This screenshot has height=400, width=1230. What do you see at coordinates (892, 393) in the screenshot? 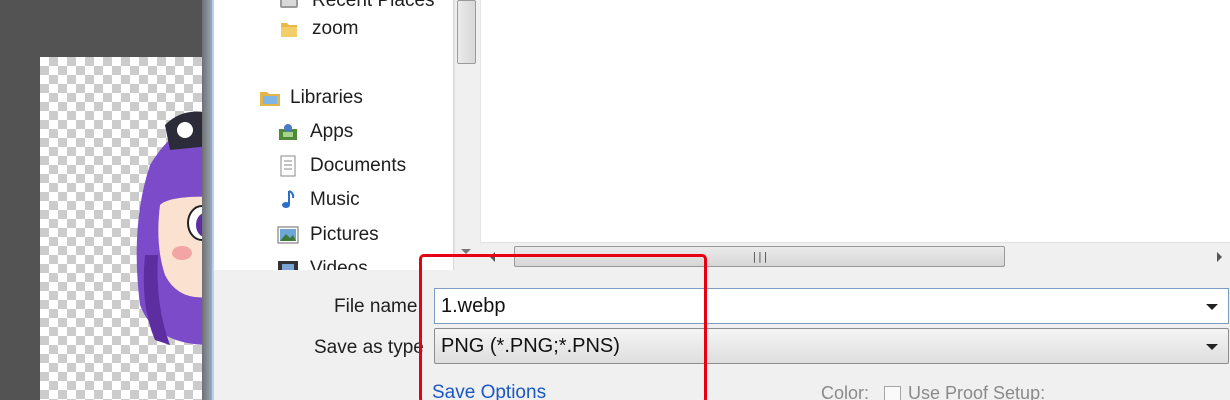
I see `use-proof-setup-checkbox` at bounding box center [892, 393].